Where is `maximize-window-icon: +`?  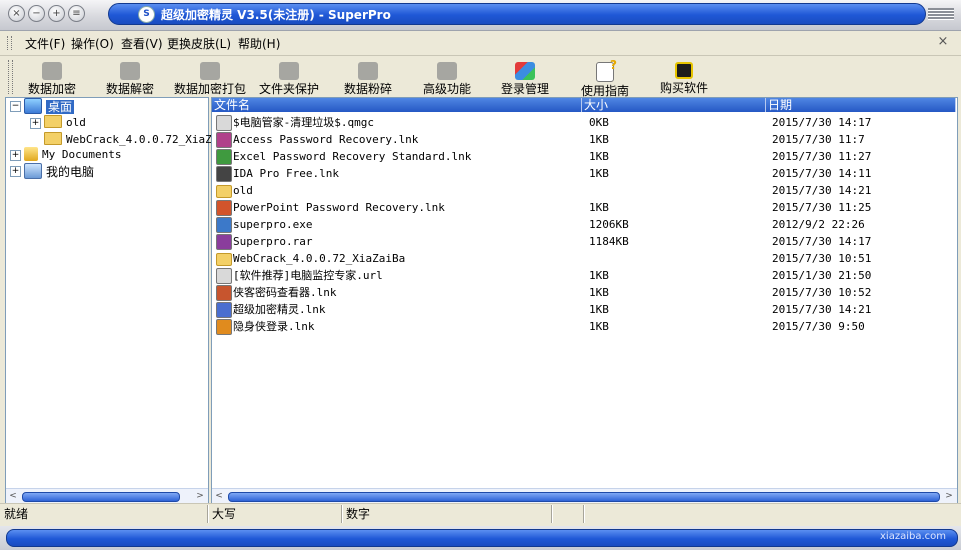 maximize-window-icon: + is located at coordinates (56, 13).